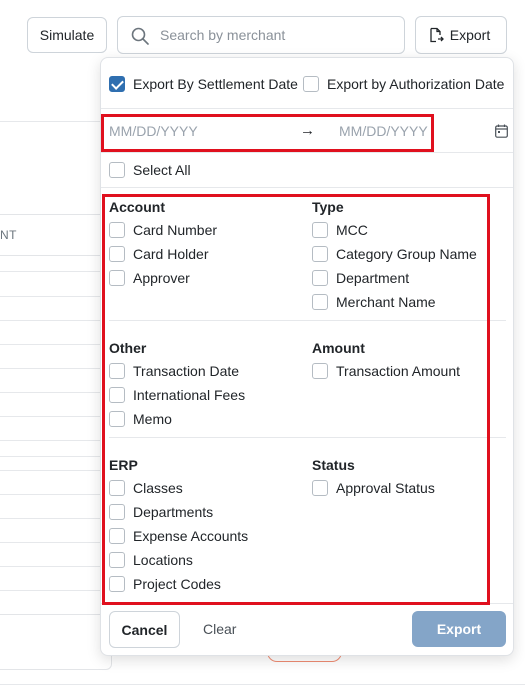  What do you see at coordinates (55, 235) in the screenshot?
I see `background-table-header: NT` at bounding box center [55, 235].